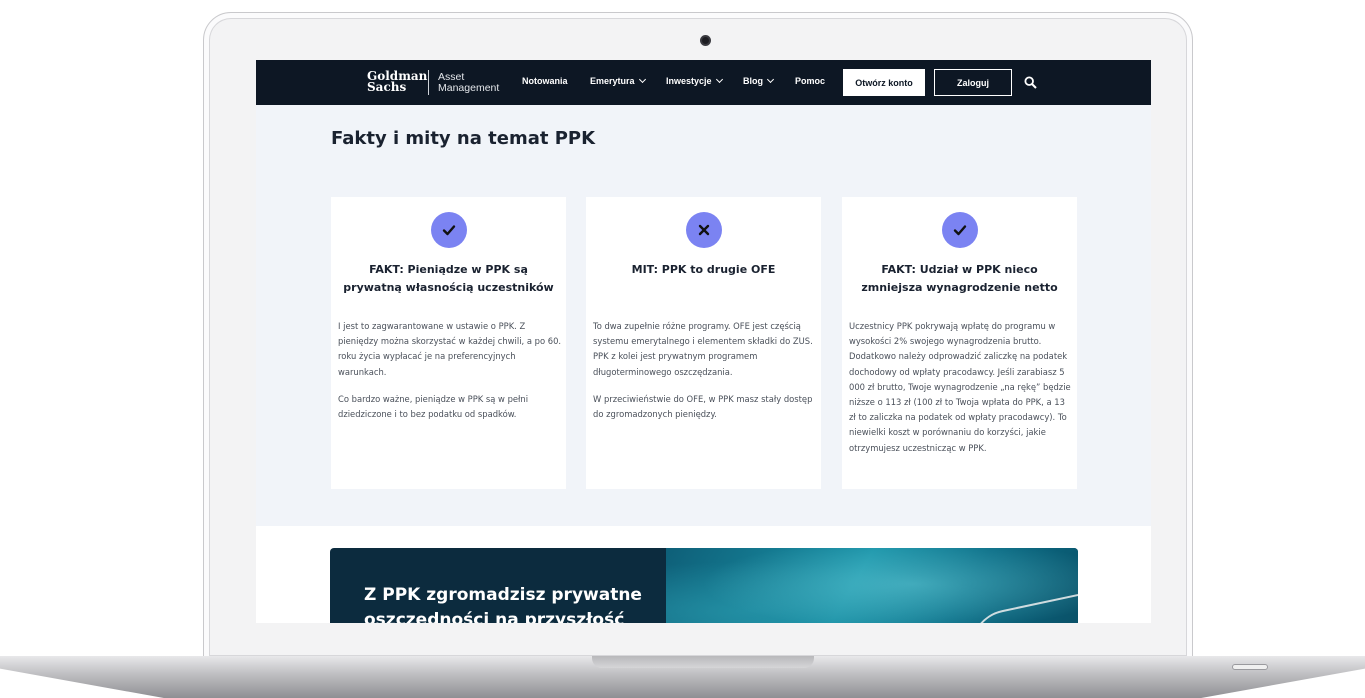 This screenshot has width=1365, height=698. I want to click on card-title: MIT: PPK to drugie OFE, so click(703, 269).